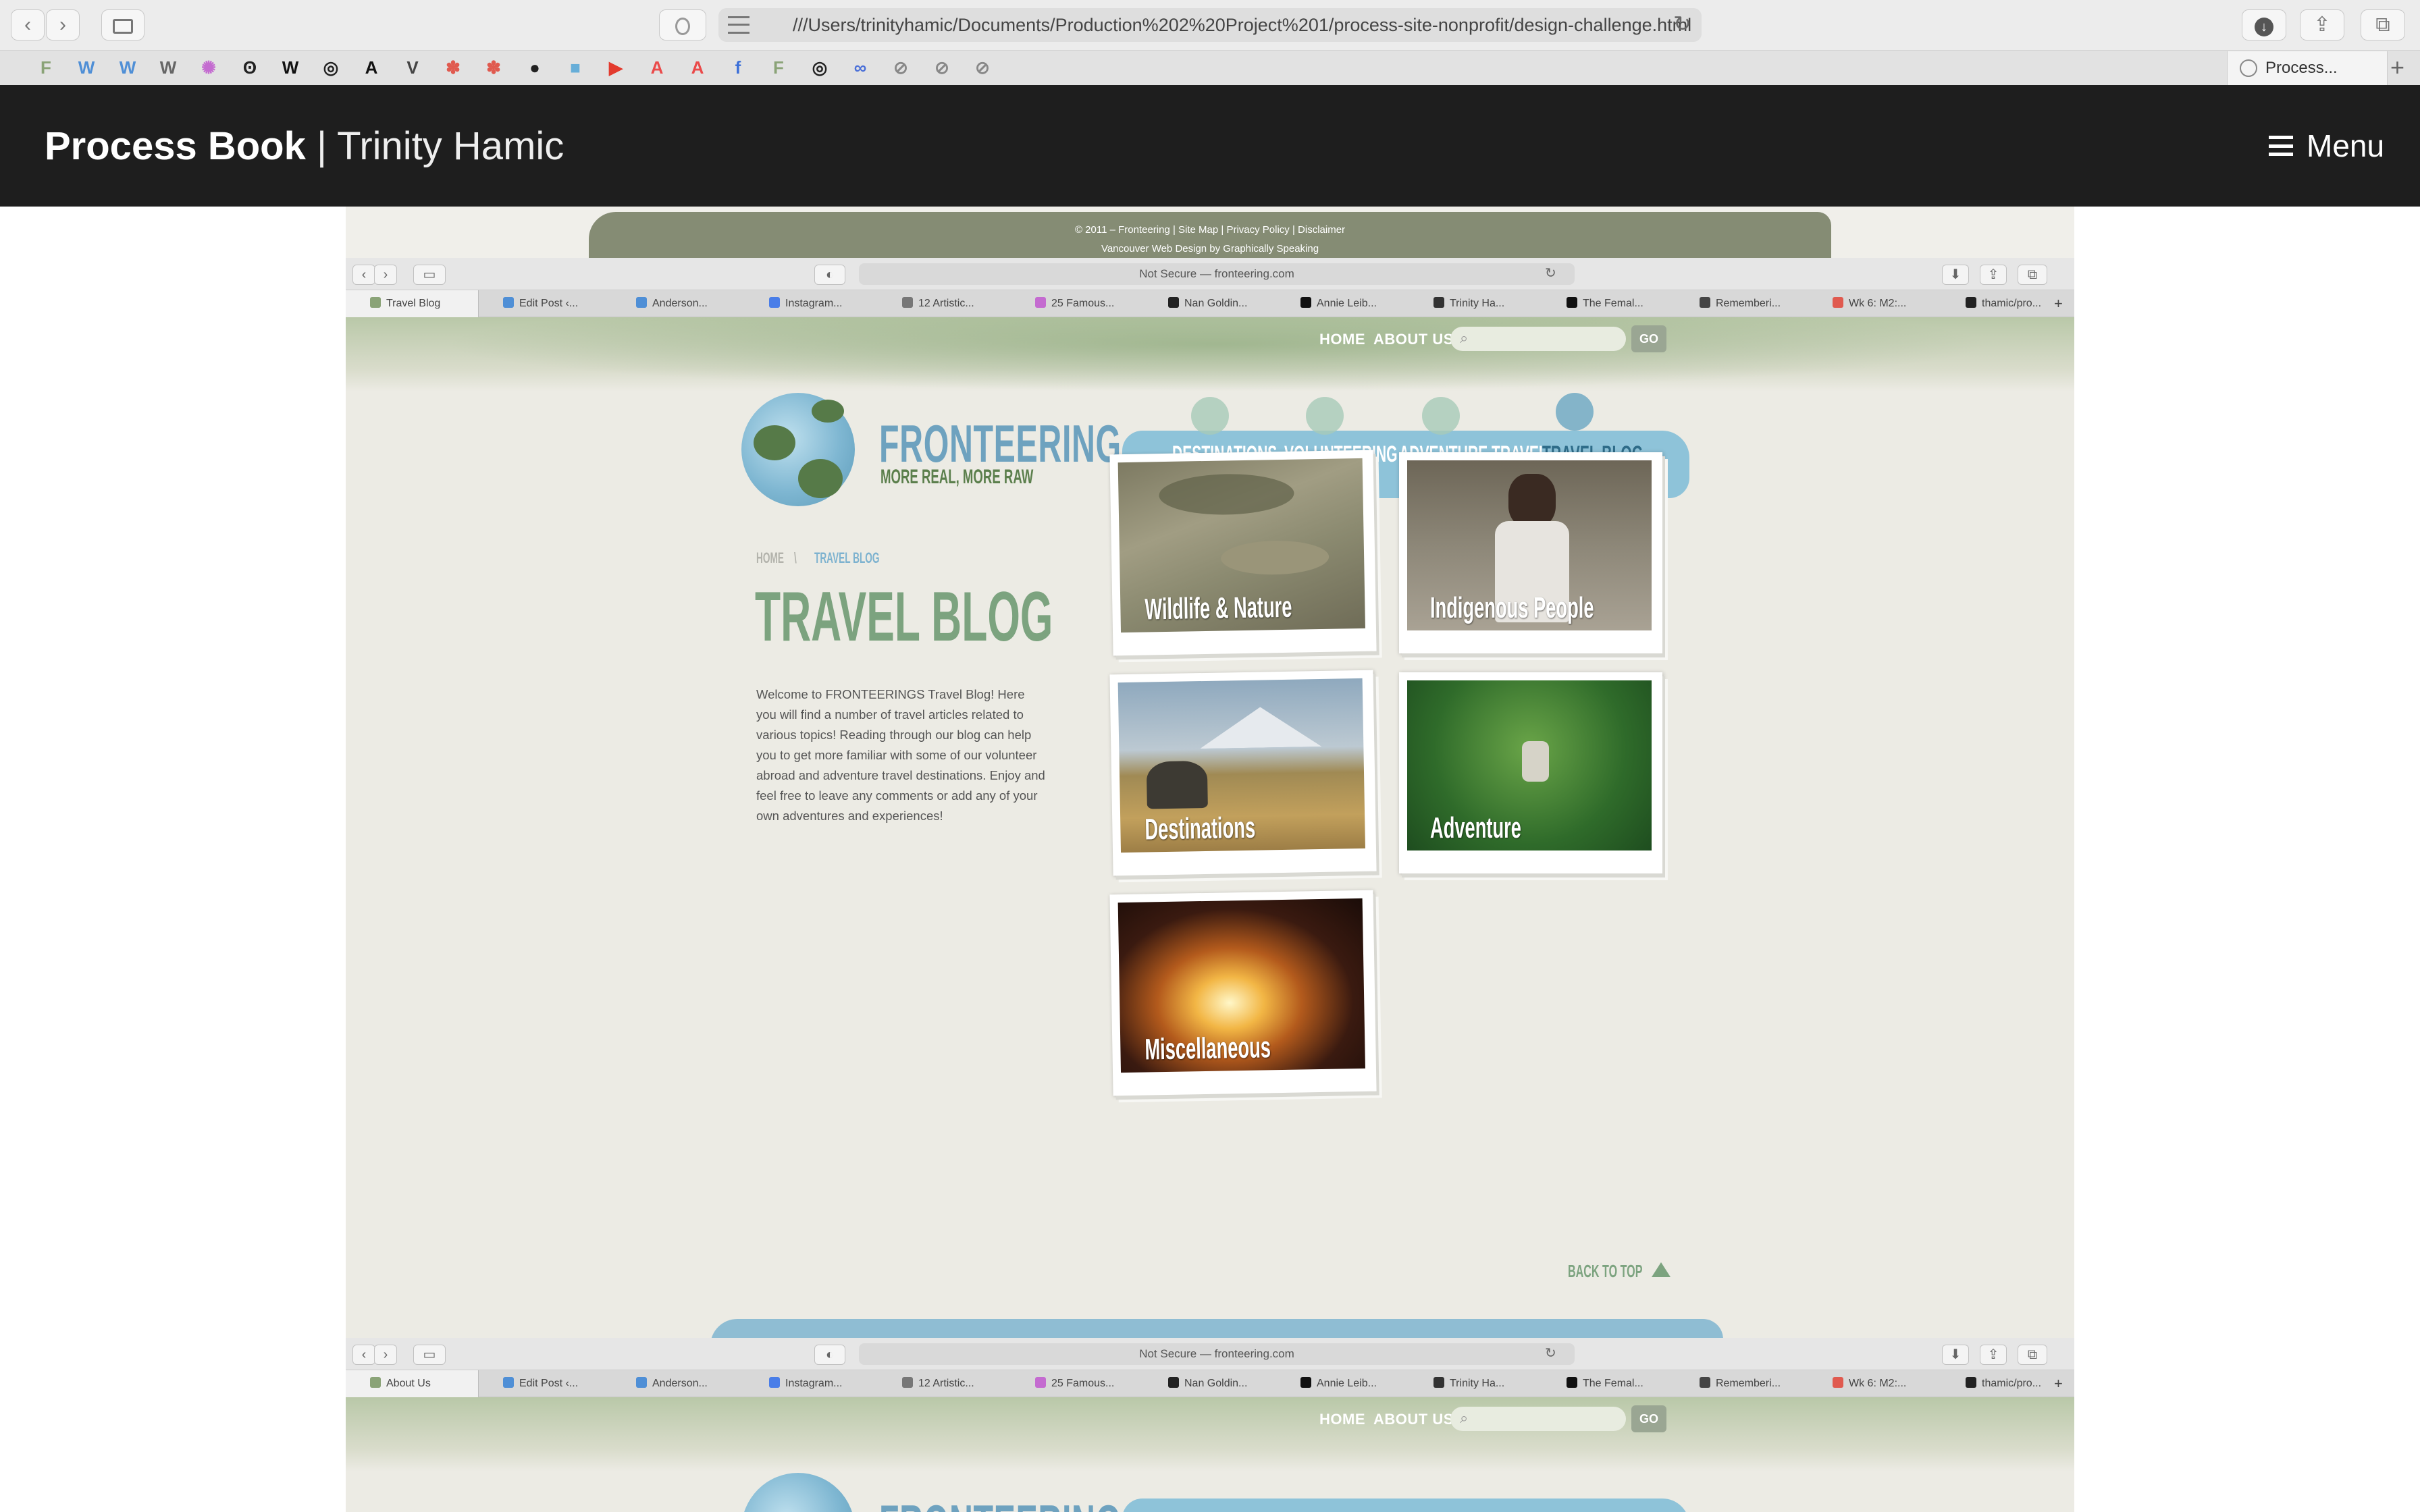 Image resolution: width=2420 pixels, height=1512 pixels. Describe the element at coordinates (798, 1492) in the screenshot. I see `fronteering-globe-logo` at that location.